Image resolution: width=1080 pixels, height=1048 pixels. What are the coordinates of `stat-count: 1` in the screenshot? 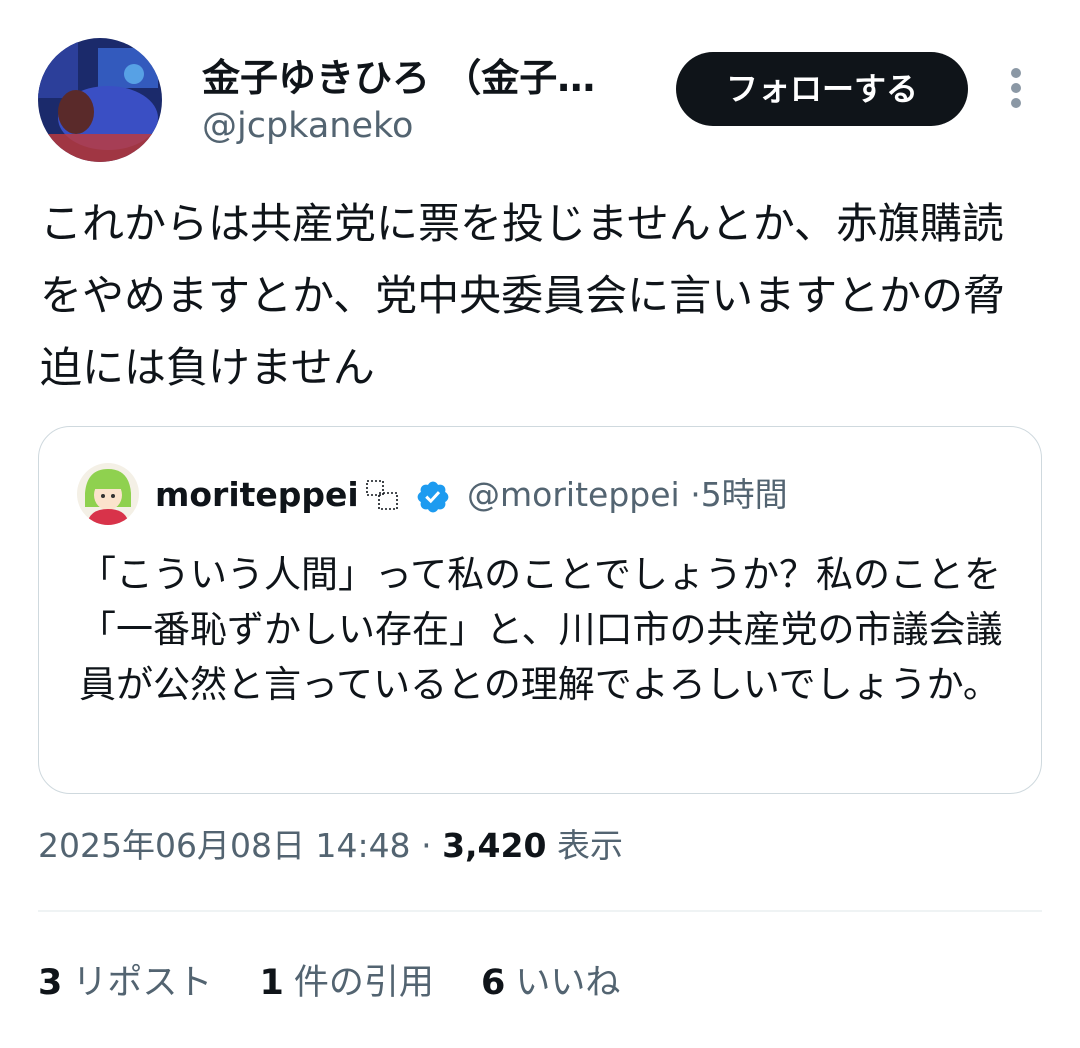 It's located at (271, 983).